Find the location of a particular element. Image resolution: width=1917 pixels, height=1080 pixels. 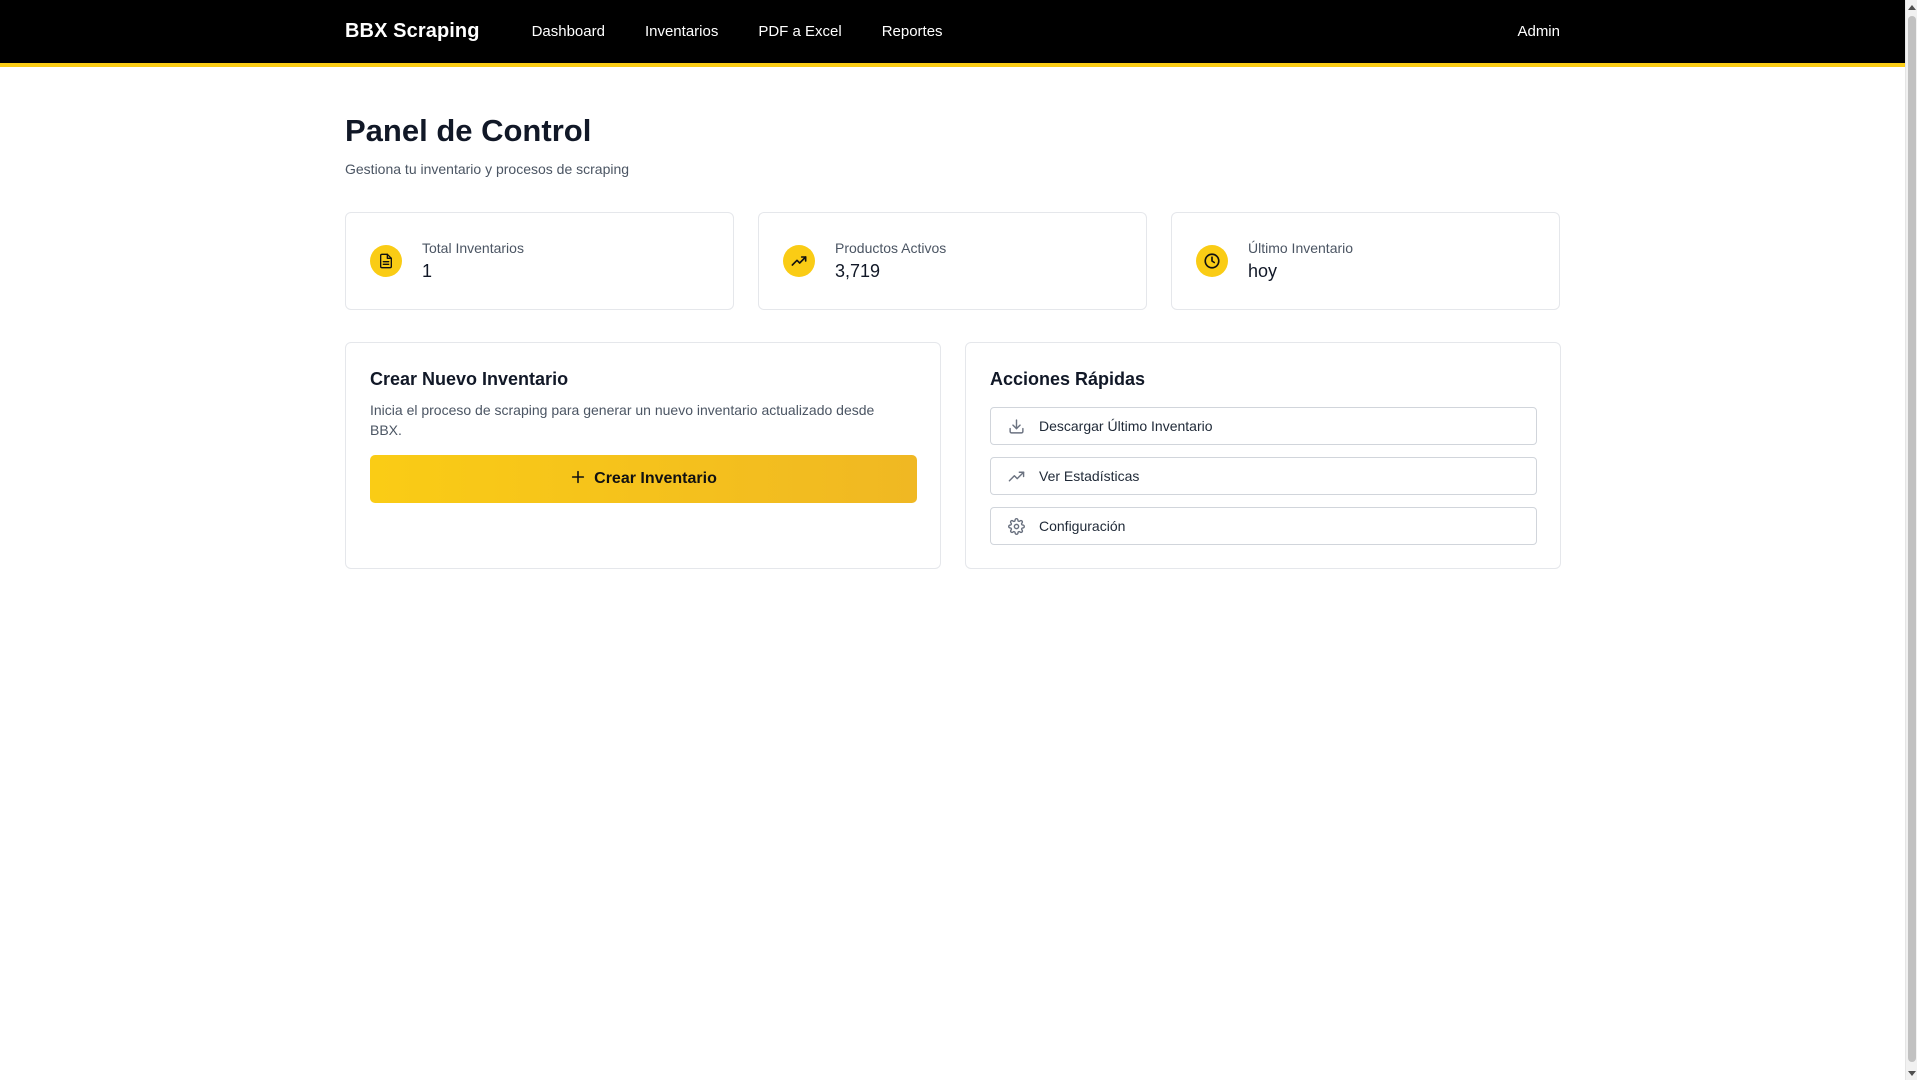

nav-link-pdf-excel: PDF a Excel is located at coordinates (799, 31).